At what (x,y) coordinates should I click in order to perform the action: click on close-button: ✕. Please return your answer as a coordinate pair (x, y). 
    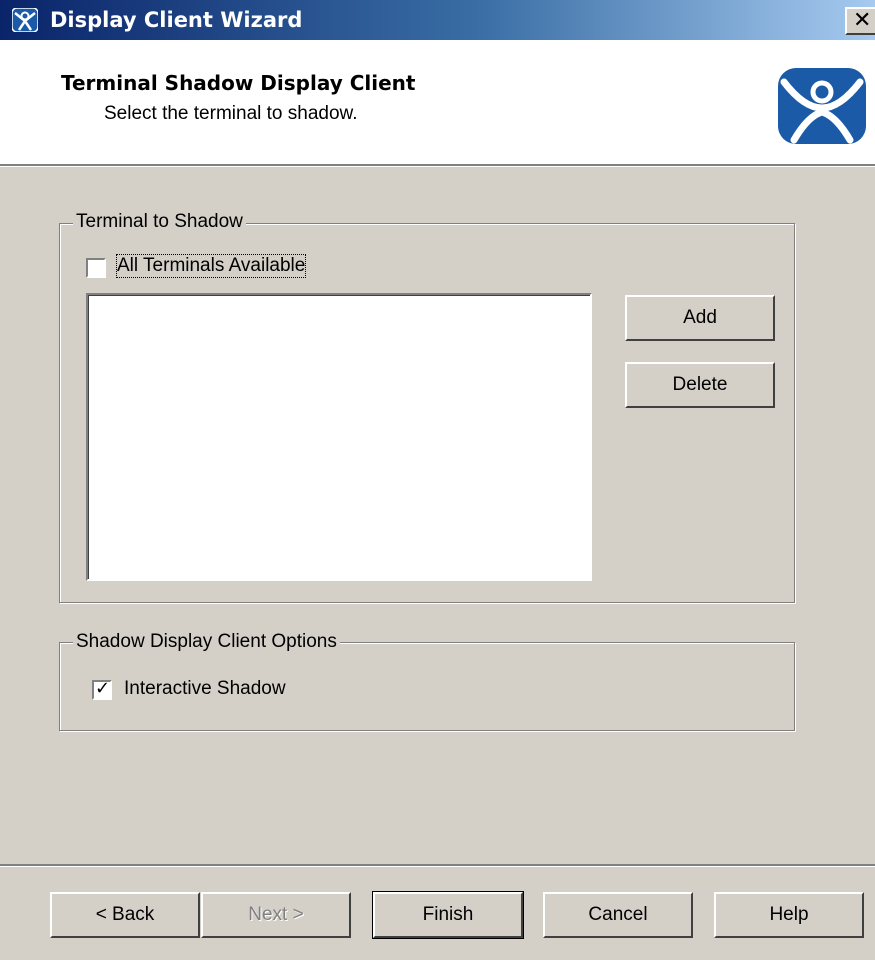
    Looking at the image, I should click on (860, 21).